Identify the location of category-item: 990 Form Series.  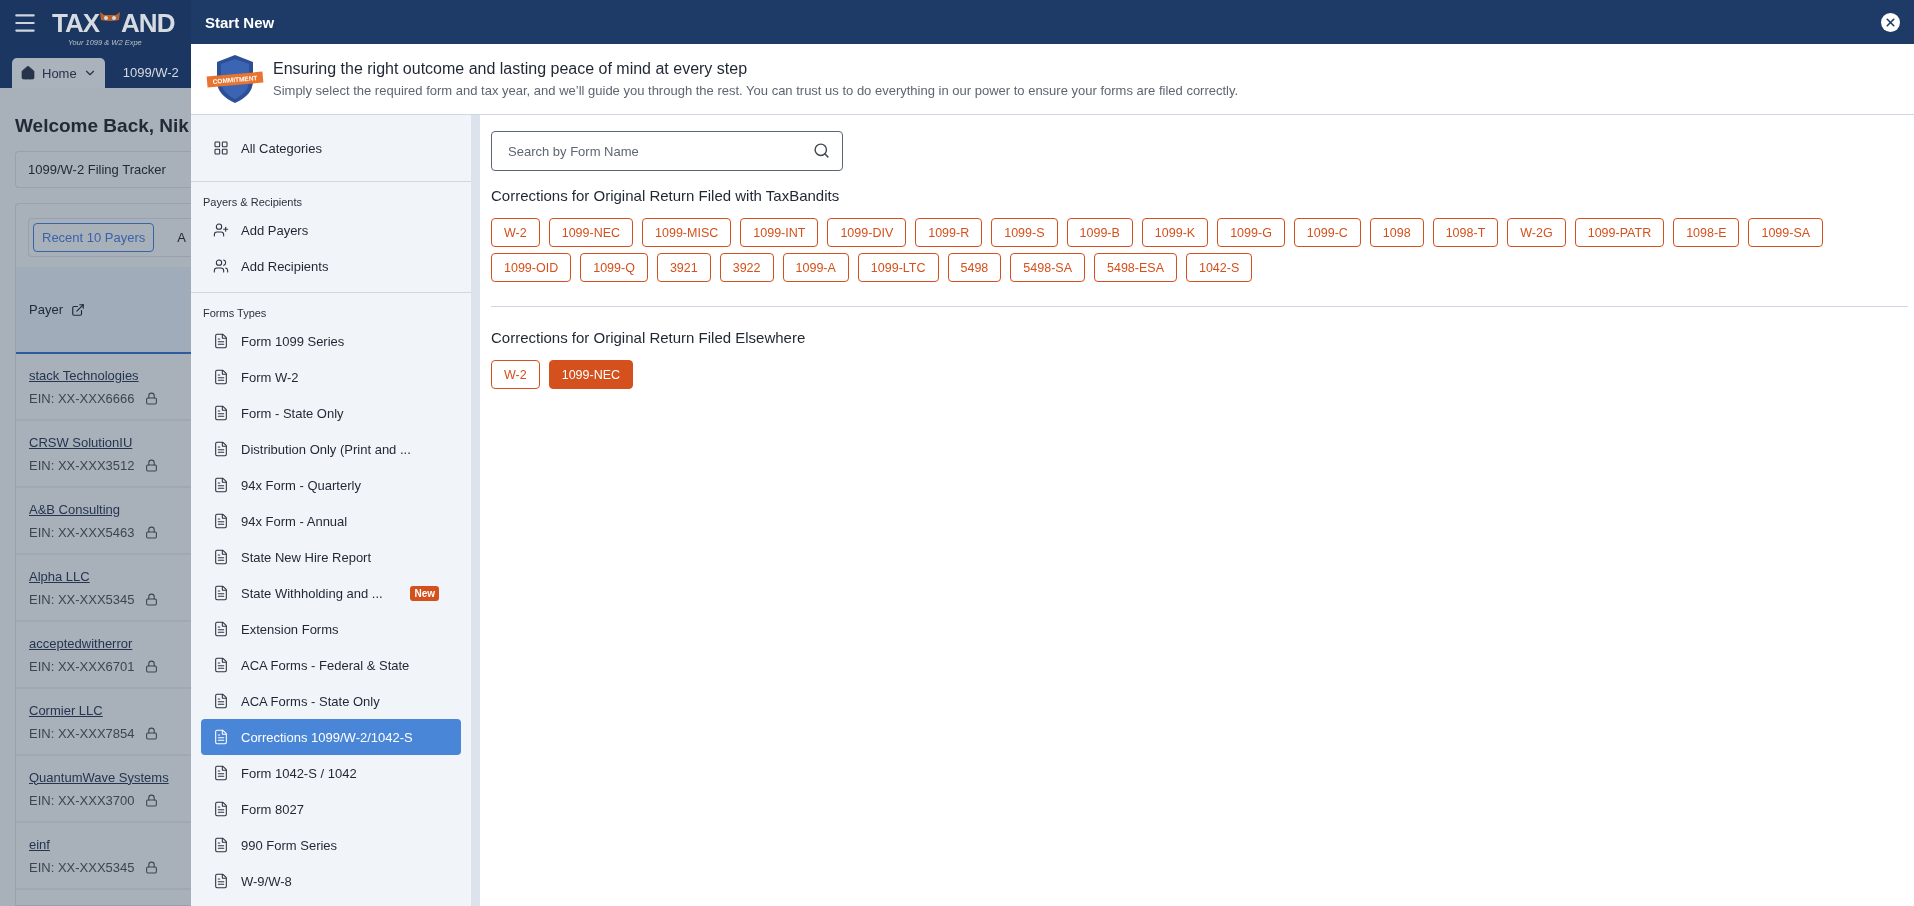
(331, 845).